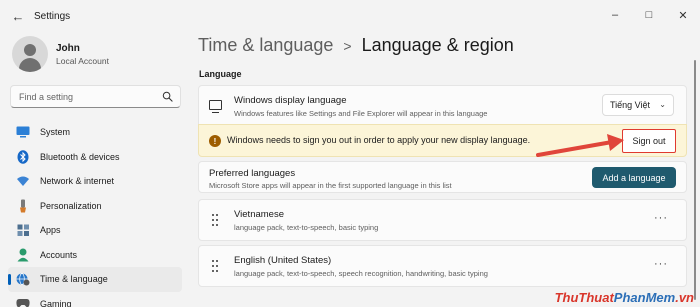 This screenshot has height=307, width=700. What do you see at coordinates (82, 60) in the screenshot?
I see `account-type: Local Account` at bounding box center [82, 60].